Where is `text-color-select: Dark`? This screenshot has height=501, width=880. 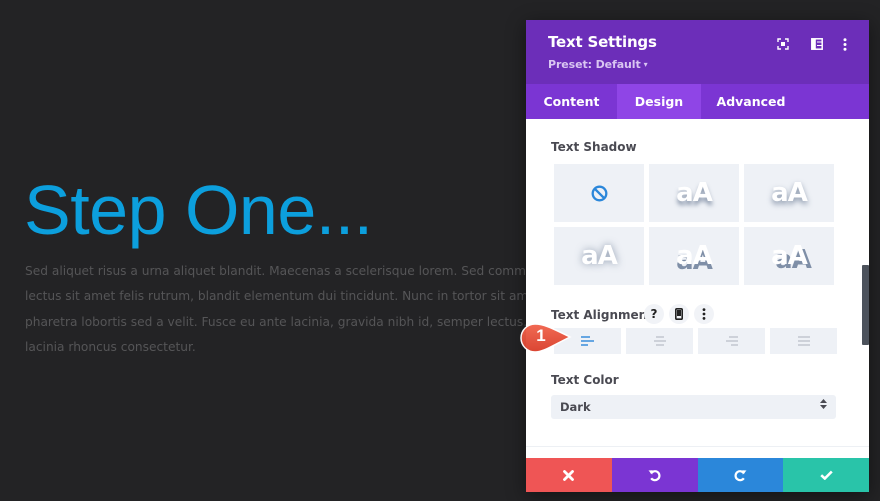
text-color-select: Dark is located at coordinates (693, 407).